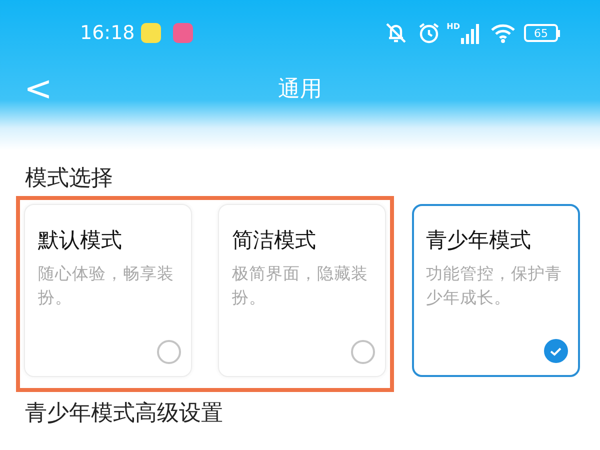 This screenshot has width=600, height=450. What do you see at coordinates (106, 286) in the screenshot?
I see `mode-description: 随心体验，畅享装扮。` at bounding box center [106, 286].